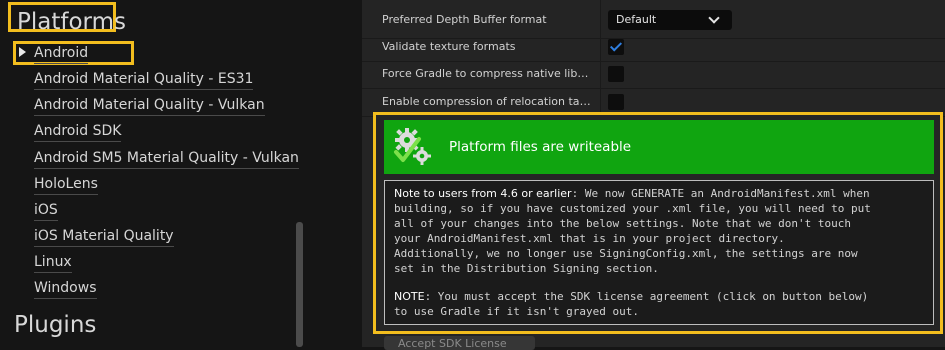 This screenshot has width=945, height=350. What do you see at coordinates (46, 211) in the screenshot?
I see `sidebar-item-ios: iOS` at bounding box center [46, 211].